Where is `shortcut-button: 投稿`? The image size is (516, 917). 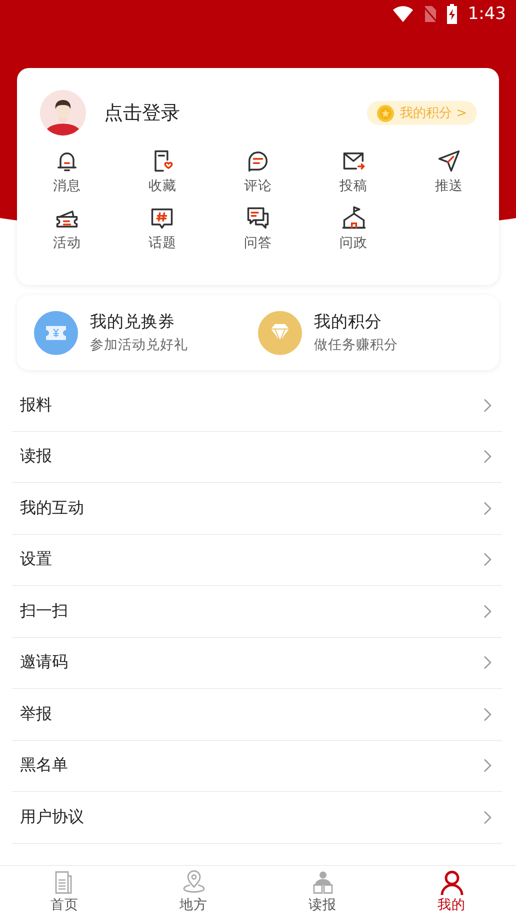
shortcut-button: 投稿 is located at coordinates (354, 171).